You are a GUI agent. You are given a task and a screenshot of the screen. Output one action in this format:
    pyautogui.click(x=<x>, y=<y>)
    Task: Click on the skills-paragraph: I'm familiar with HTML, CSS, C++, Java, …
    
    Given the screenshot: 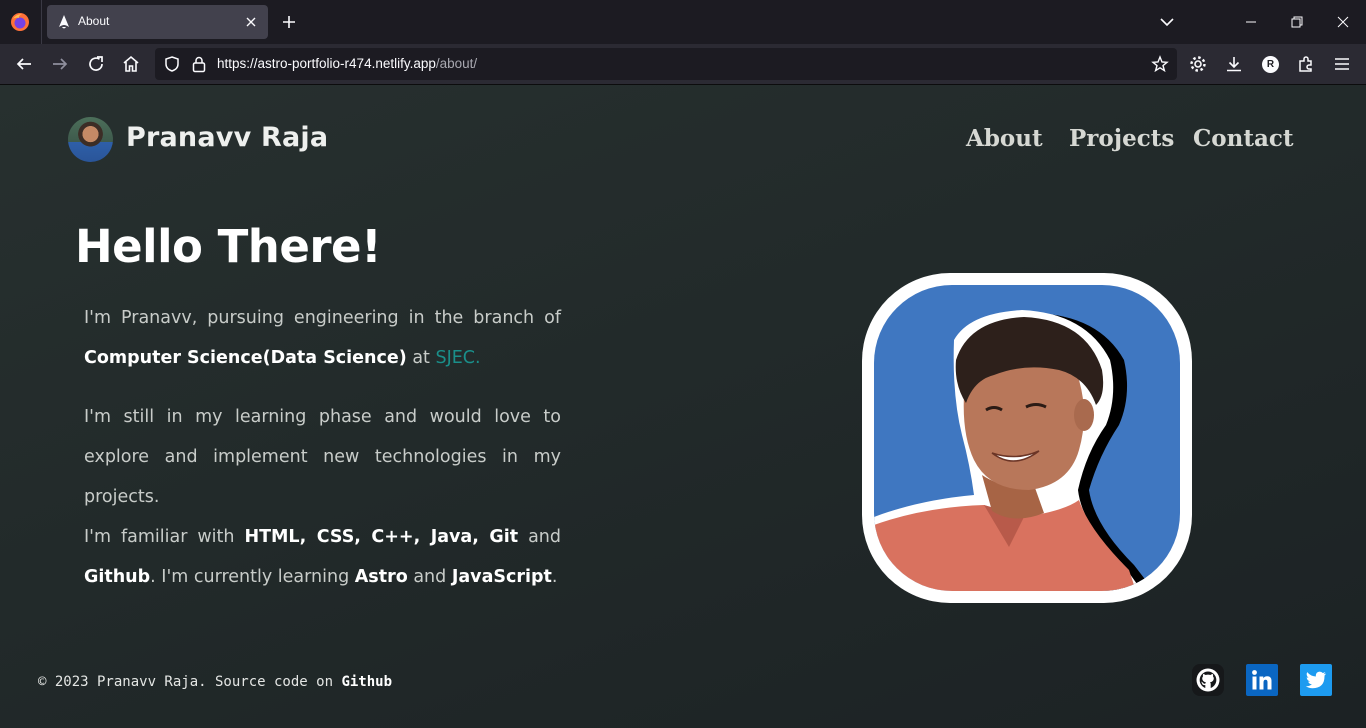 What is the action you would take?
    pyautogui.click(x=322, y=557)
    